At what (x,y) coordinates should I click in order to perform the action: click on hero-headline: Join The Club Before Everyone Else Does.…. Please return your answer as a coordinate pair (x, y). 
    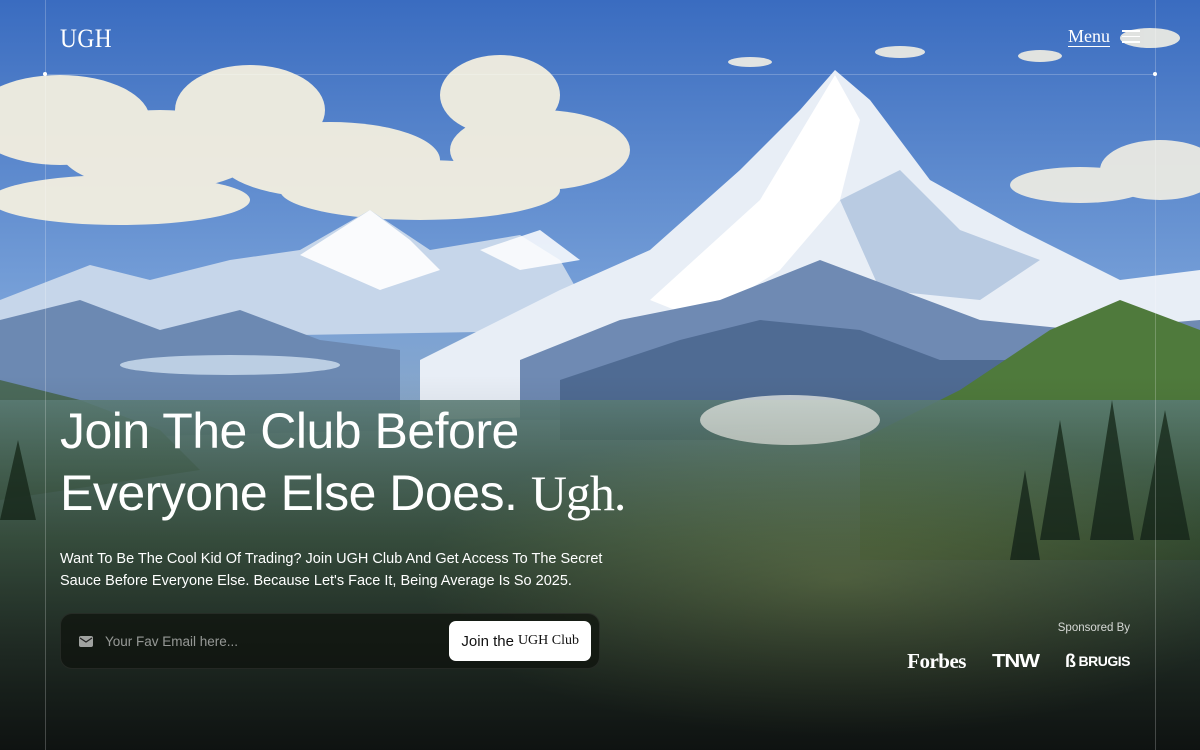
    Looking at the image, I should click on (343, 462).